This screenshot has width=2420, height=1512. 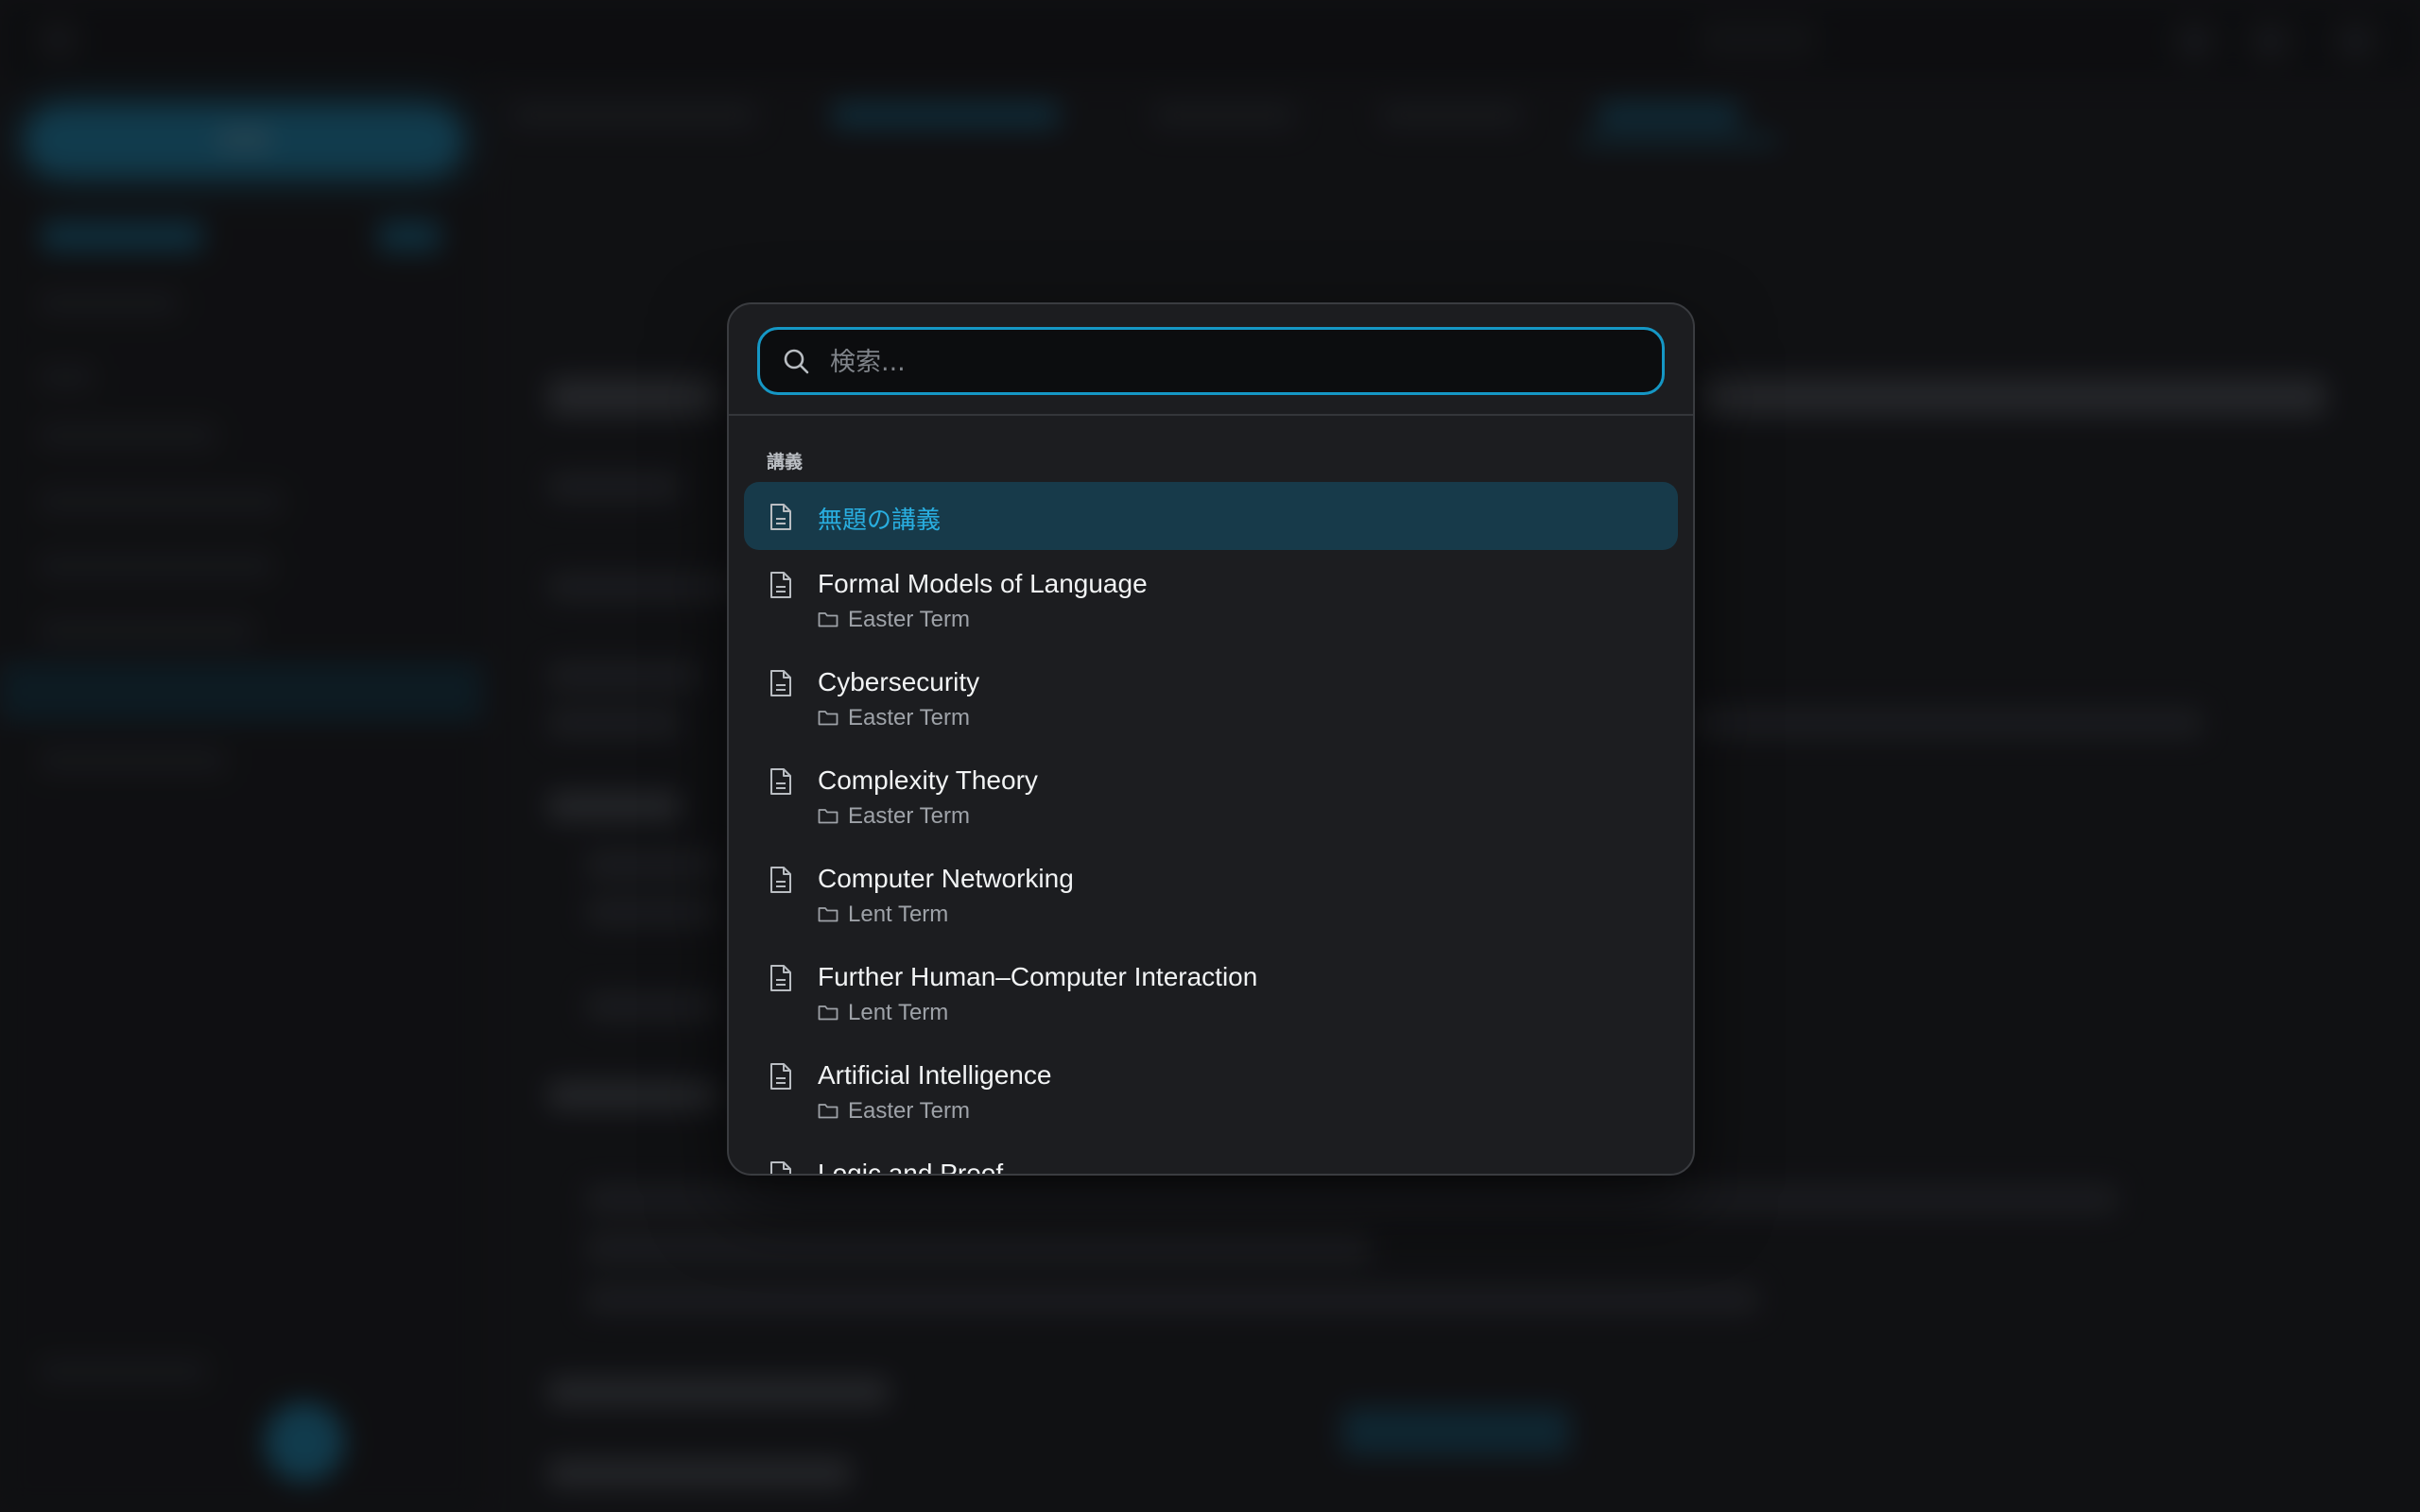 What do you see at coordinates (1211, 599) in the screenshot?
I see `result-item: Formal Models of Language Easter Term` at bounding box center [1211, 599].